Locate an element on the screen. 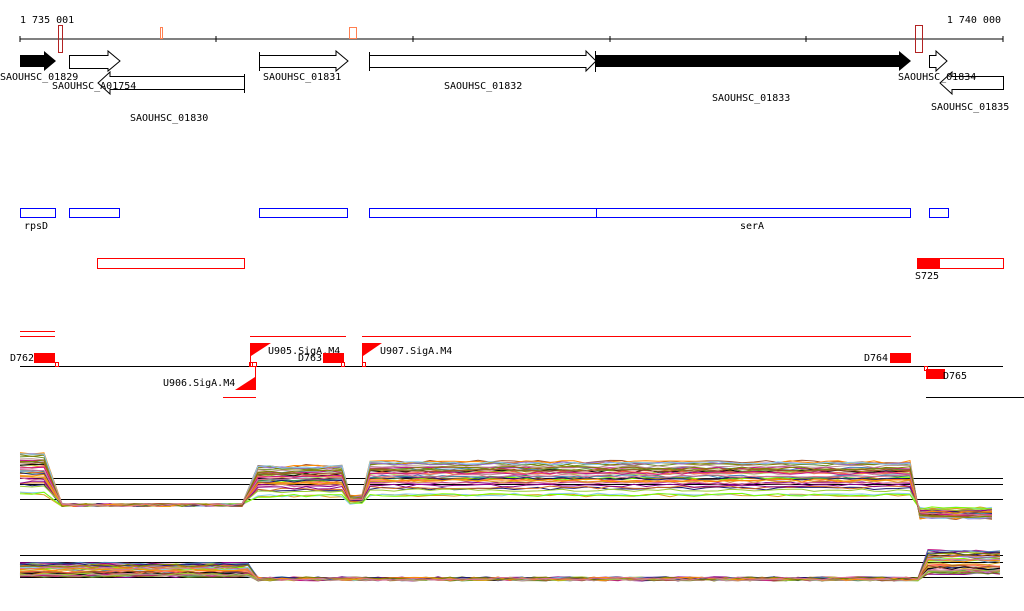  gene-arrow-a01754 is located at coordinates (95, 61).